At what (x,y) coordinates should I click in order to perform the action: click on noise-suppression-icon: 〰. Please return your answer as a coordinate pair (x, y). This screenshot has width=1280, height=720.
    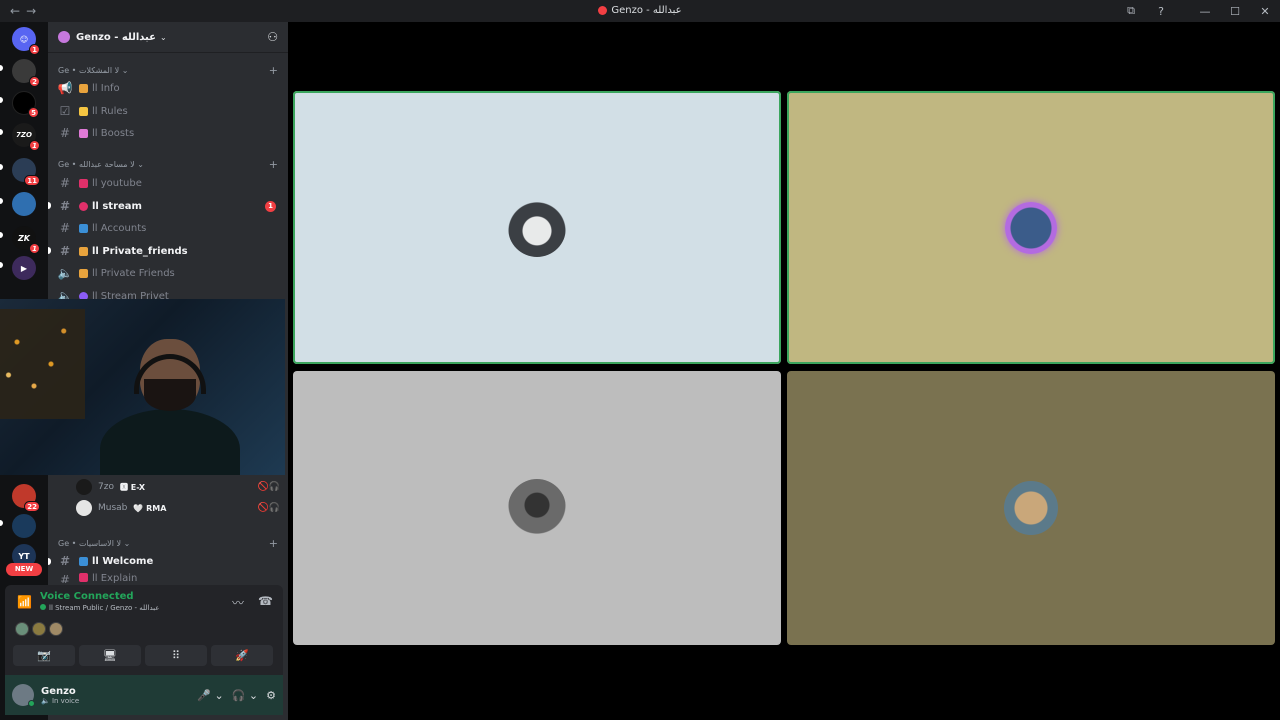
    Looking at the image, I should click on (238, 602).